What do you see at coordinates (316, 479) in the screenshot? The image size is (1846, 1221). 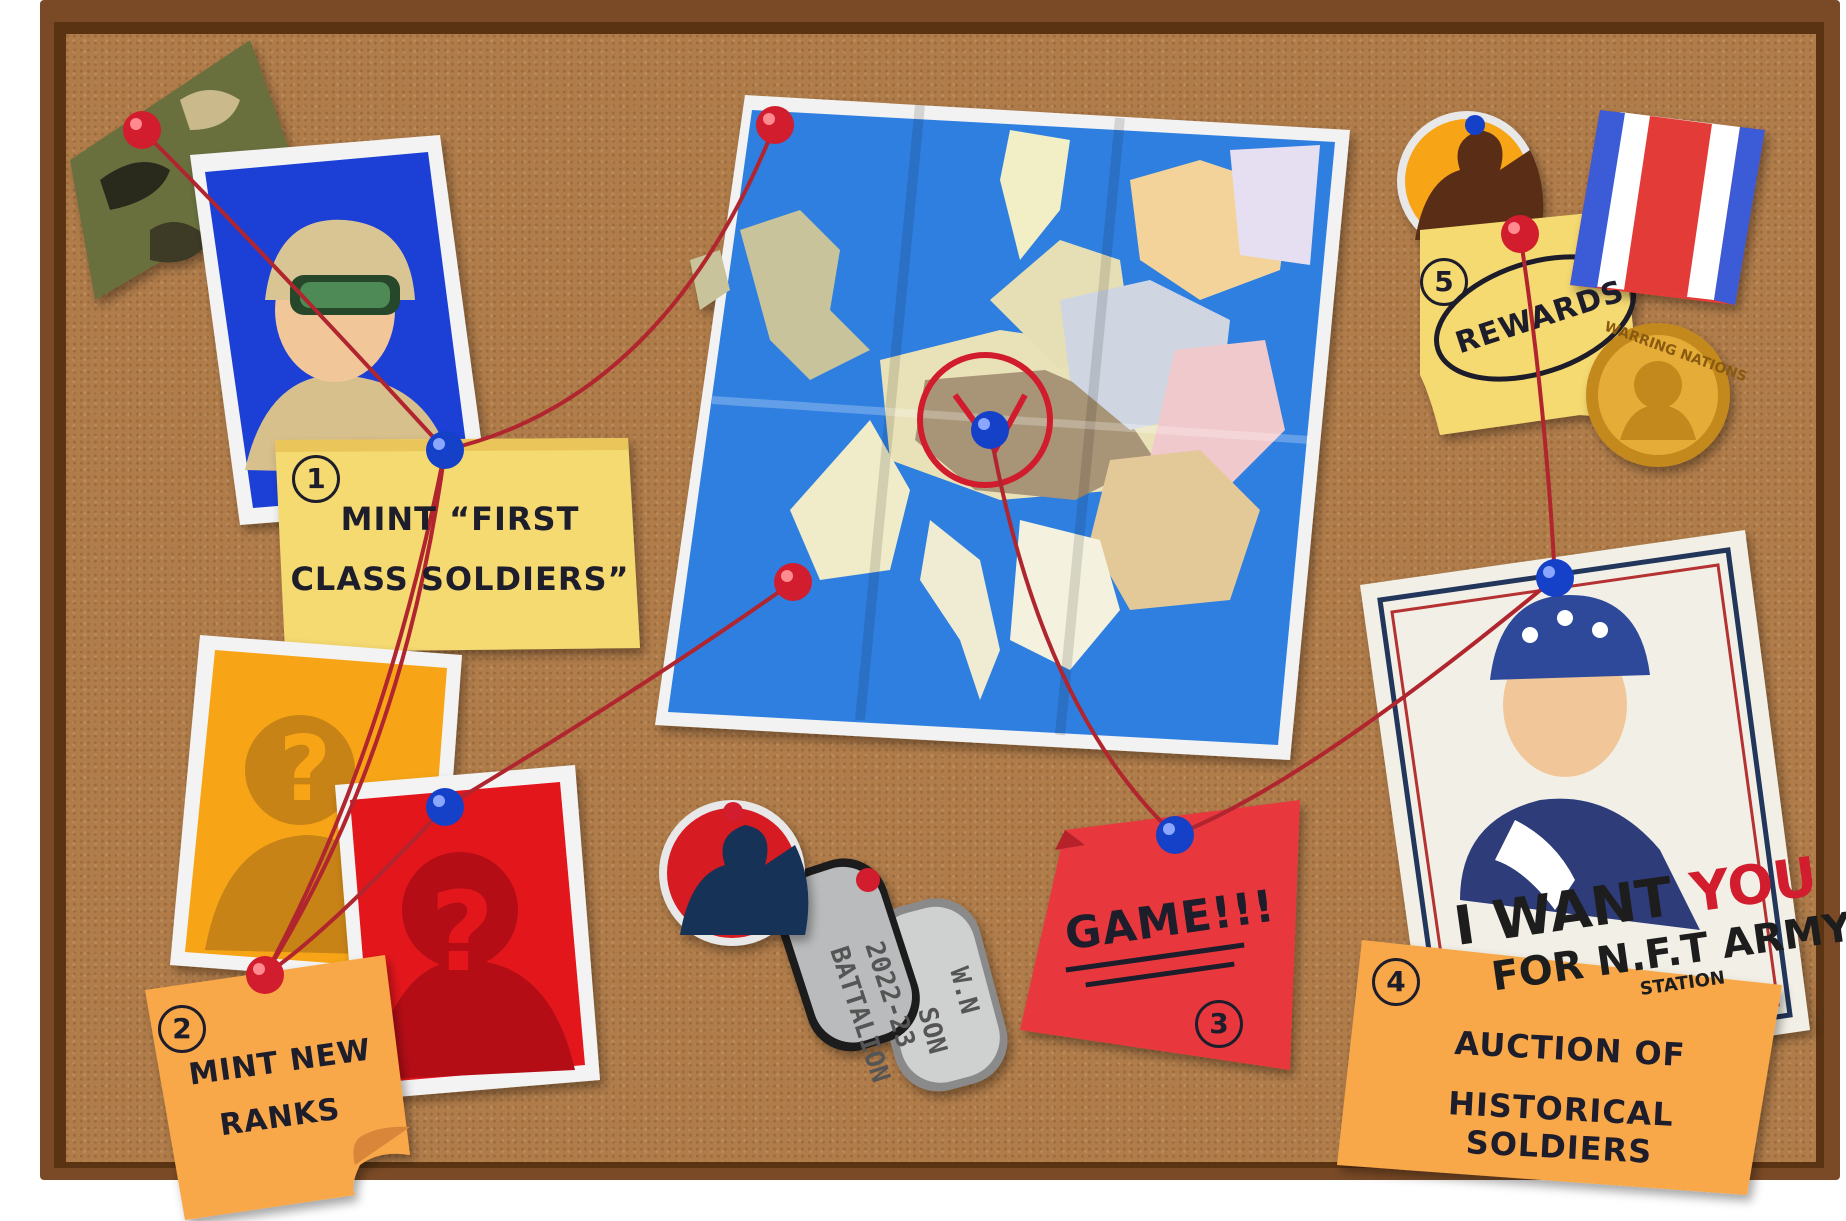 I see `note-1-number: 1` at bounding box center [316, 479].